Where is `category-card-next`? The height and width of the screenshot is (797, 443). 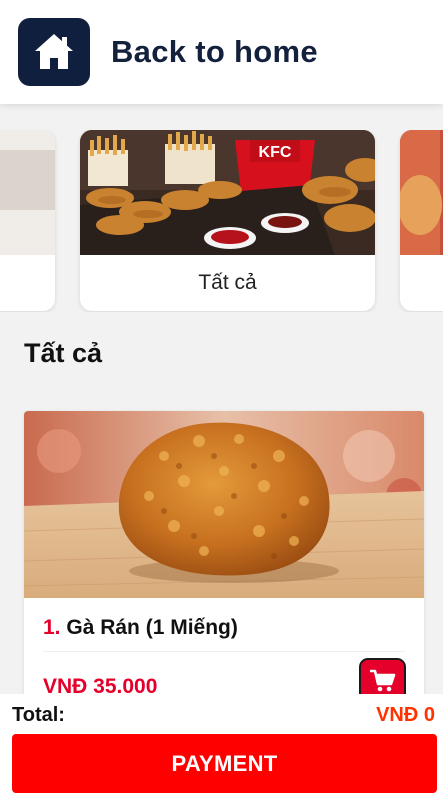
category-card-next is located at coordinates (421, 220).